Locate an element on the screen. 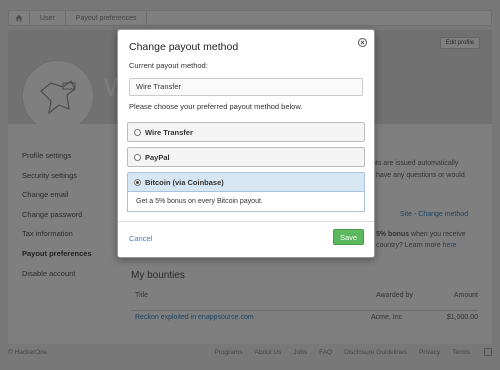  bitcoin-bonus-note: Get a 5% bonus on every Bitcoin payout. is located at coordinates (246, 202).